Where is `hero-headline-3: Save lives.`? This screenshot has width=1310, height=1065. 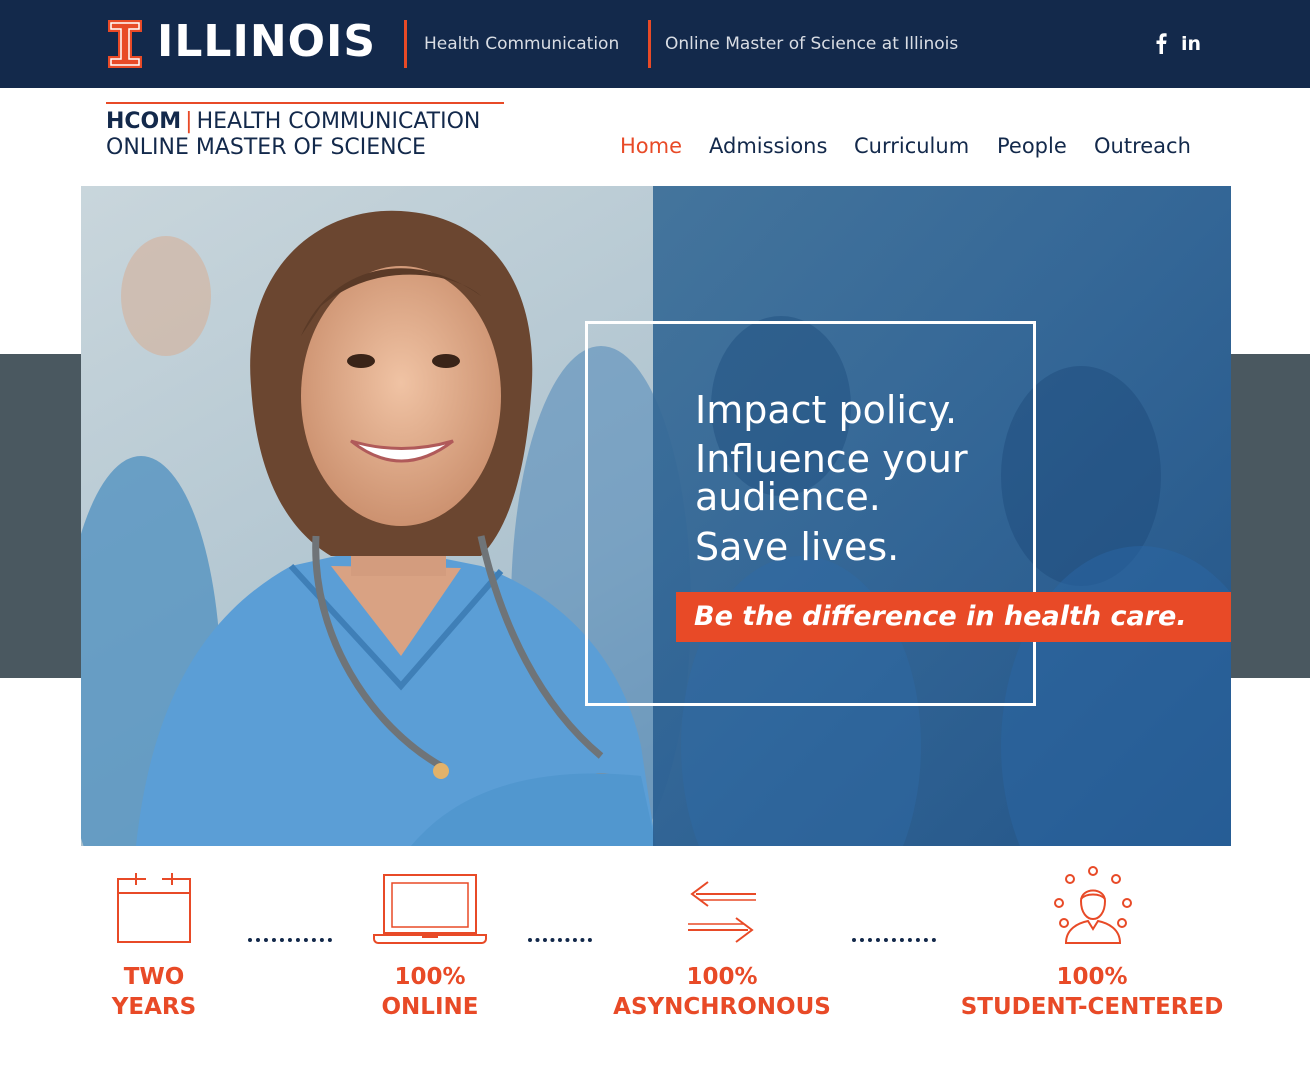
hero-headline-3: Save lives. is located at coordinates (797, 547).